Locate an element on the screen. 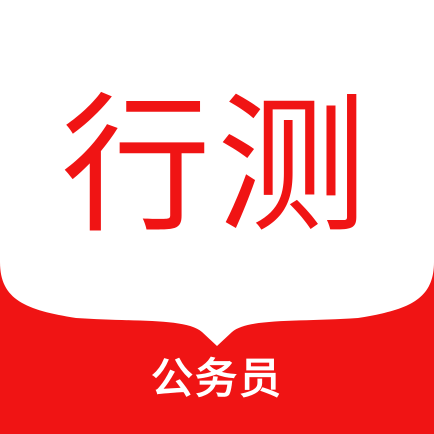 This screenshot has width=434, height=434. app-subtitle: 公务员 is located at coordinates (216, 378).